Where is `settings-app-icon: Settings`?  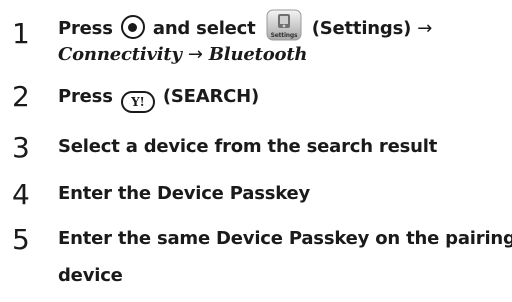 settings-app-icon: Settings is located at coordinates (284, 25).